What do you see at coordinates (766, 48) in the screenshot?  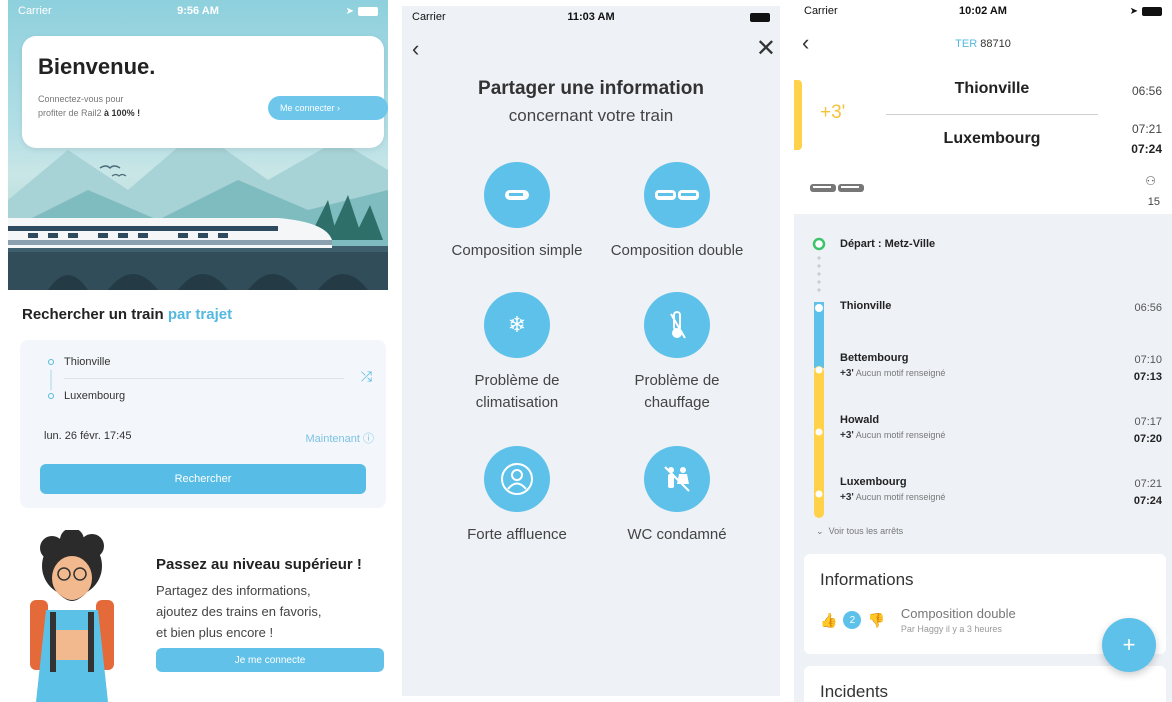 I see `close-icon: ✕` at bounding box center [766, 48].